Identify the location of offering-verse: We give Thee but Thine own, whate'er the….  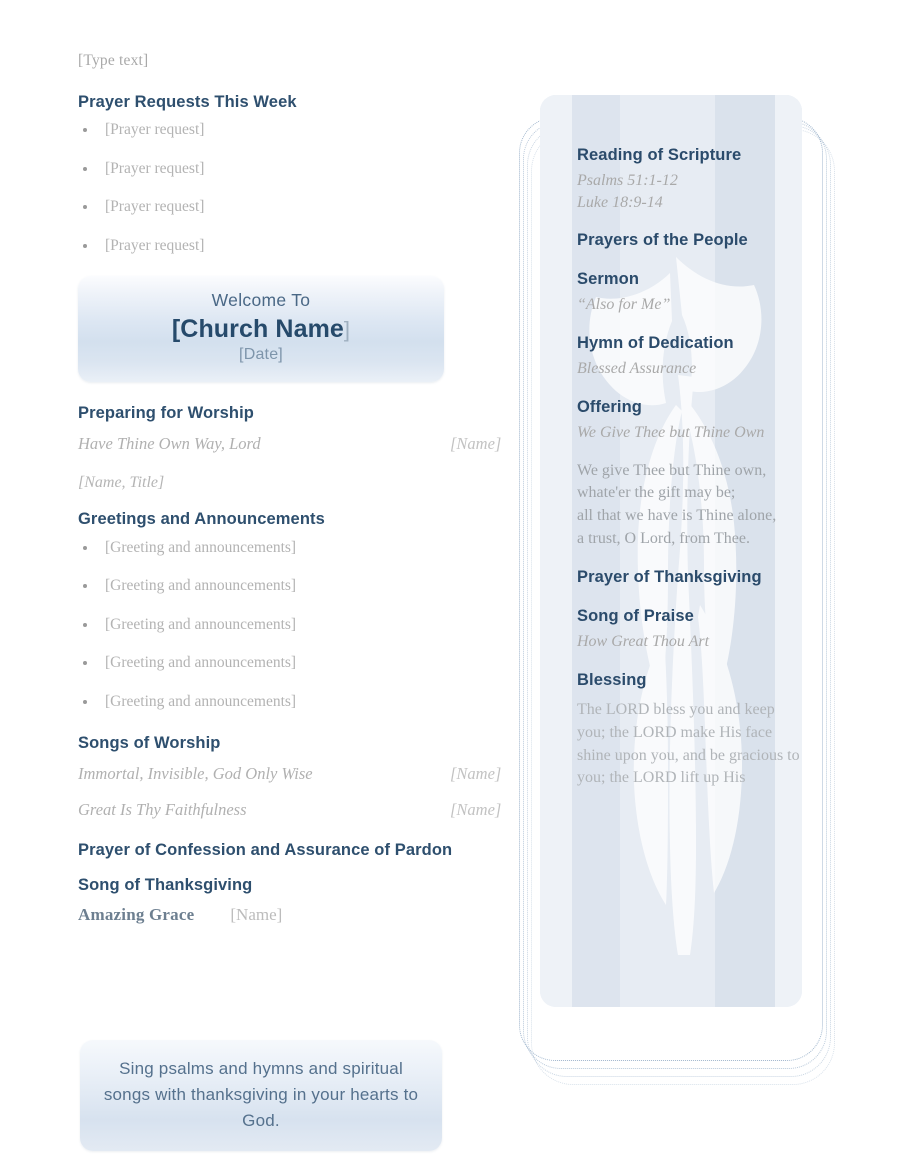
(691, 505).